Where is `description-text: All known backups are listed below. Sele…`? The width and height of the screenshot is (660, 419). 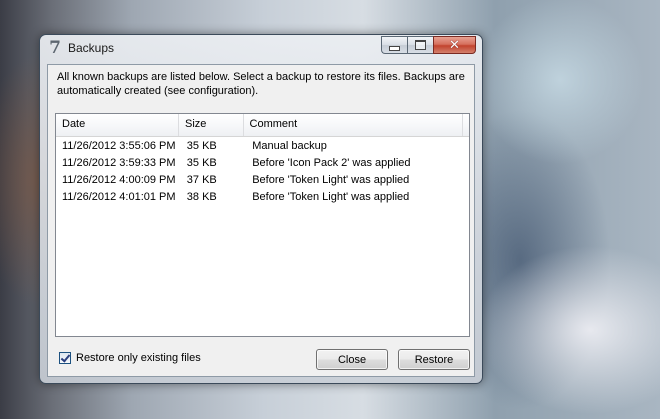 description-text: All known backups are listed below. Sele… is located at coordinates (261, 84).